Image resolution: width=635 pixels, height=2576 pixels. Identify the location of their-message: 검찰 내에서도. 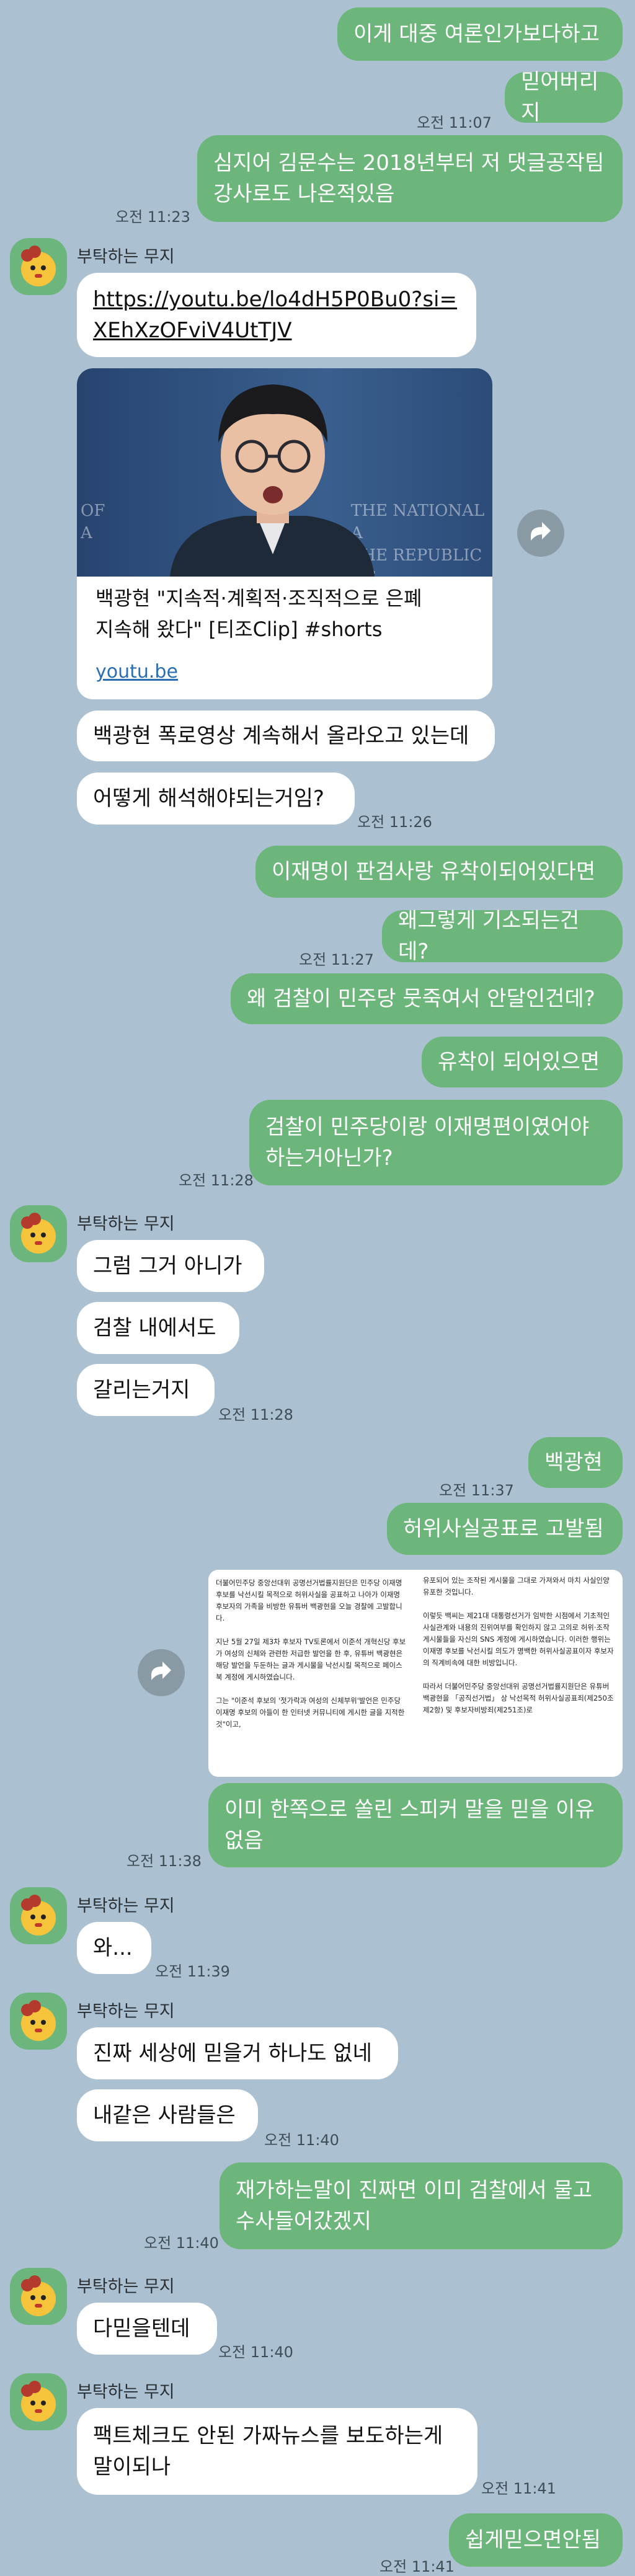
(158, 1328).